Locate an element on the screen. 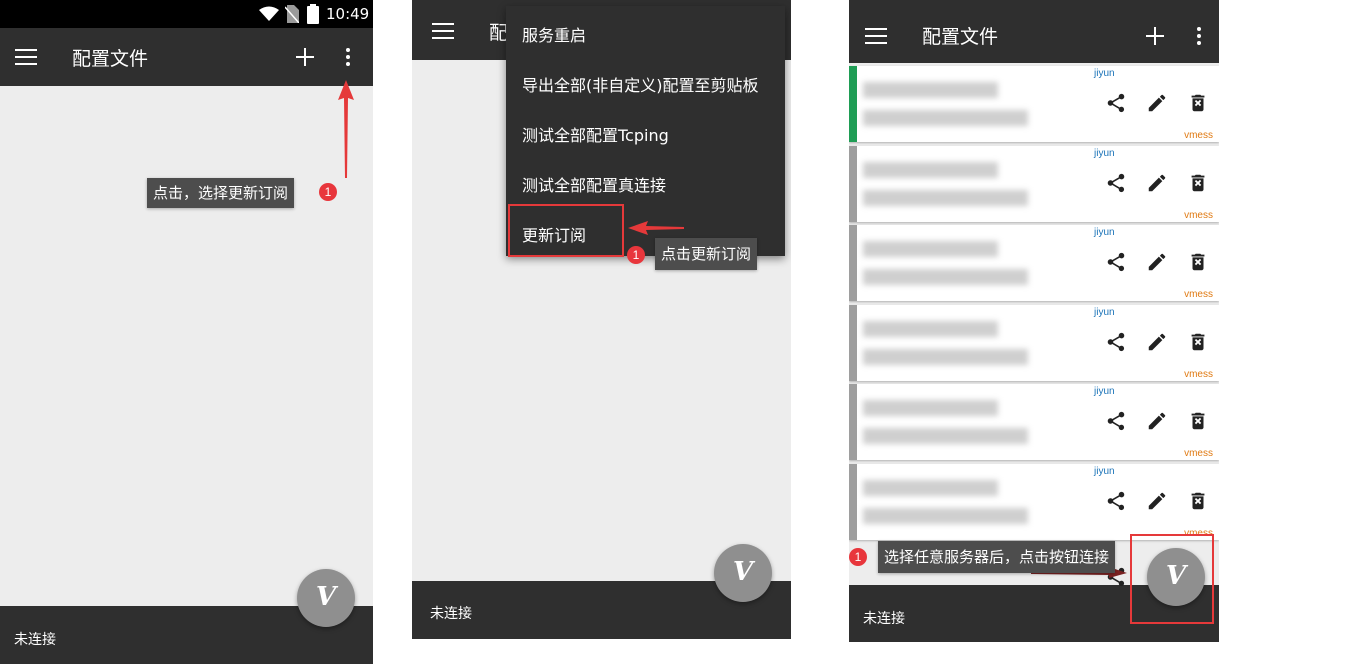  status-bar: 10:49 is located at coordinates (186, 14).